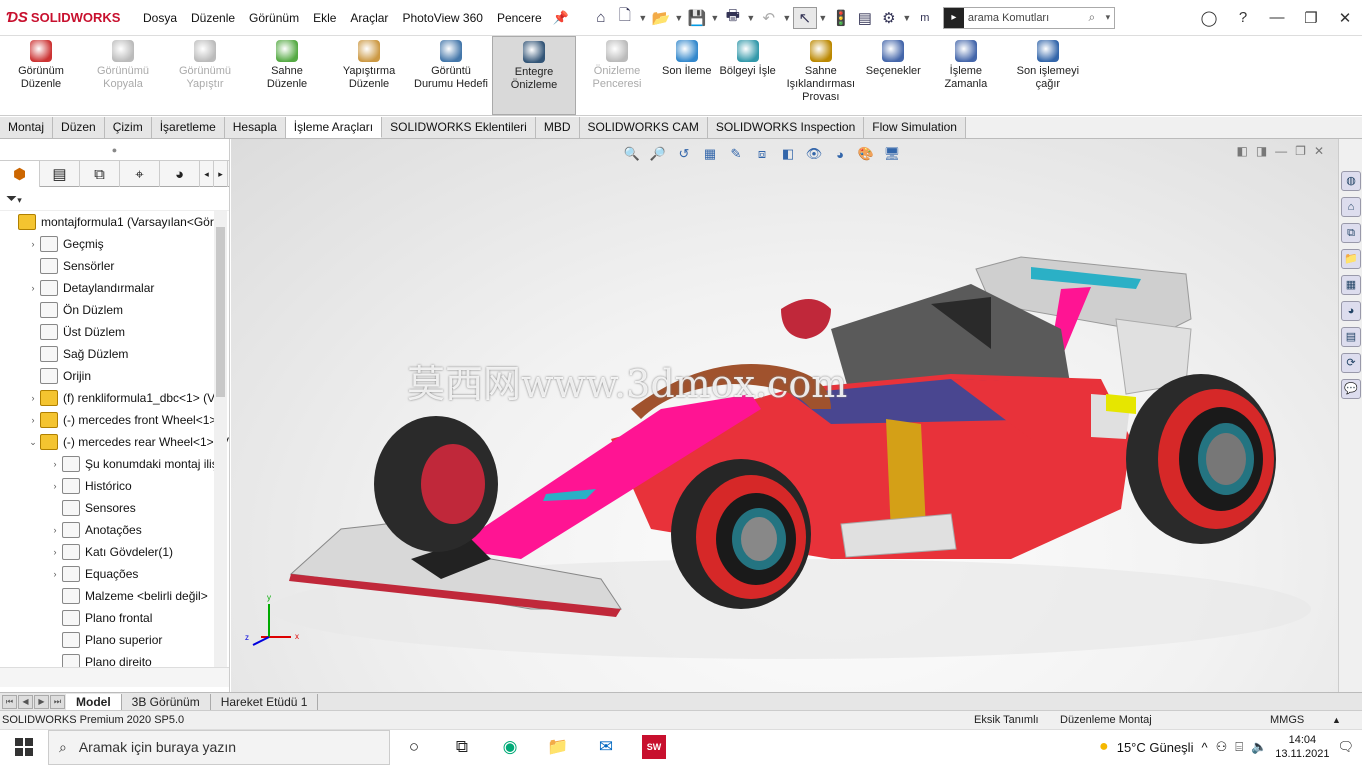 The height and width of the screenshot is (765, 1362). What do you see at coordinates (687, 75) in the screenshot?
I see `ribbon-button-8: Son İleme` at bounding box center [687, 75].